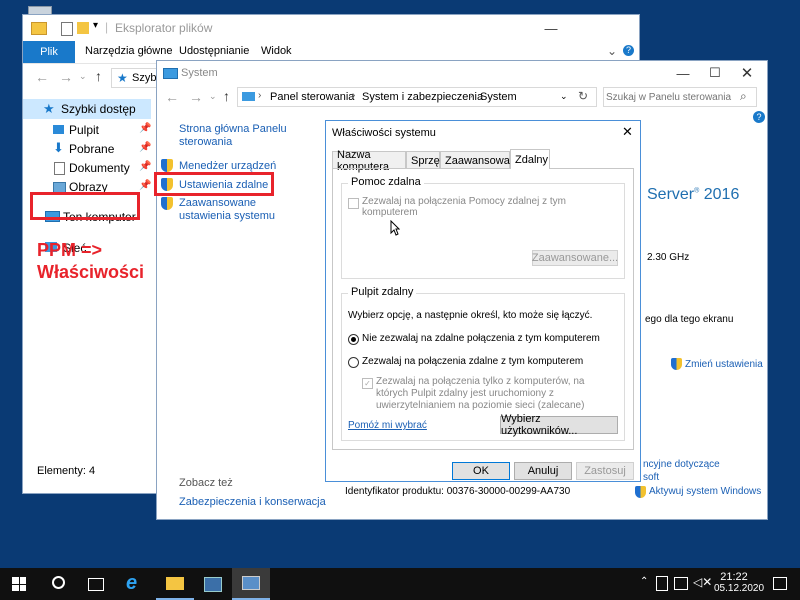 Image resolution: width=800 pixels, height=600 pixels. Describe the element at coordinates (83, 28) in the screenshot. I see `new-folder-qa-icon` at that location.